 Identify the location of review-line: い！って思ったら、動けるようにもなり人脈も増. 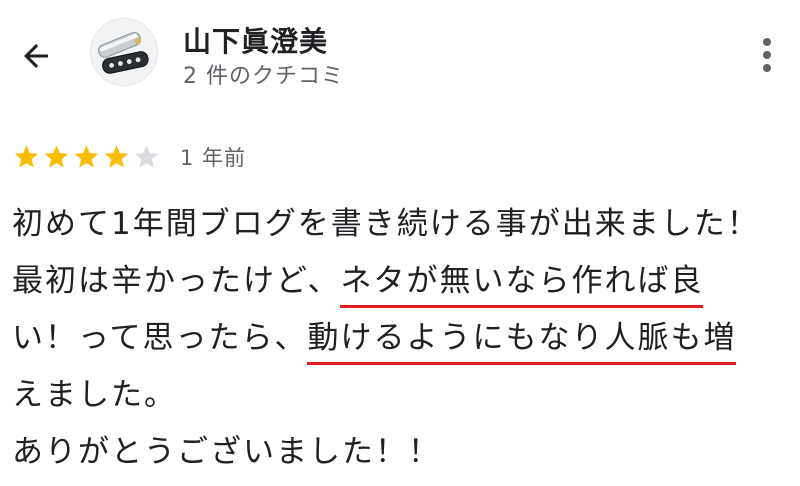
(402, 338).